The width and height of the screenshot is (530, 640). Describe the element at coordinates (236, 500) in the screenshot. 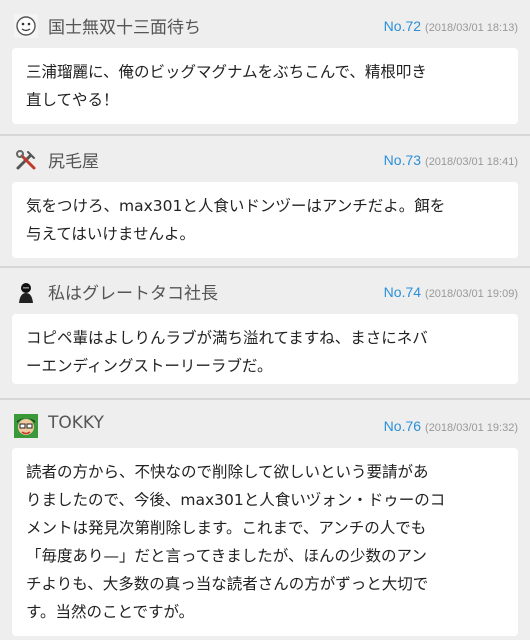

I see `comment-text-line: りましたので、今後、max301と人食いヅォン・ドゥーのコ` at that location.